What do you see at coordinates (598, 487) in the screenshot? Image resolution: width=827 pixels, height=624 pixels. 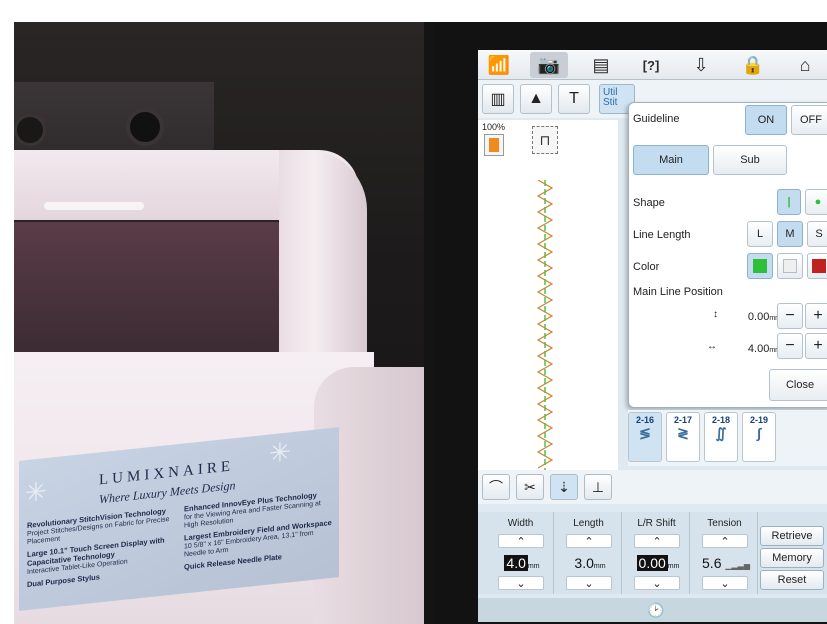 I see `presser-foot-lift-icon: ⊥` at bounding box center [598, 487].